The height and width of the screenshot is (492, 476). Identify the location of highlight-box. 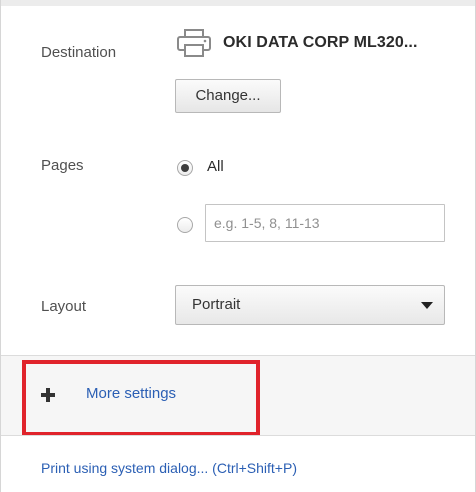
(141, 398).